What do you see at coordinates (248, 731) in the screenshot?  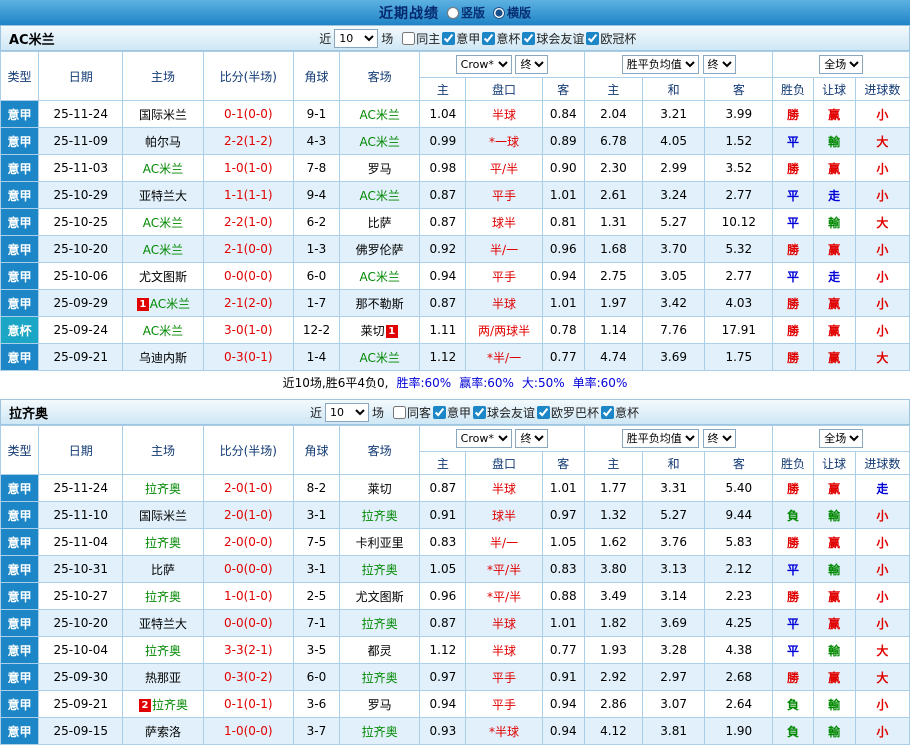 I see `match-score-link: 1-0(0-0)` at bounding box center [248, 731].